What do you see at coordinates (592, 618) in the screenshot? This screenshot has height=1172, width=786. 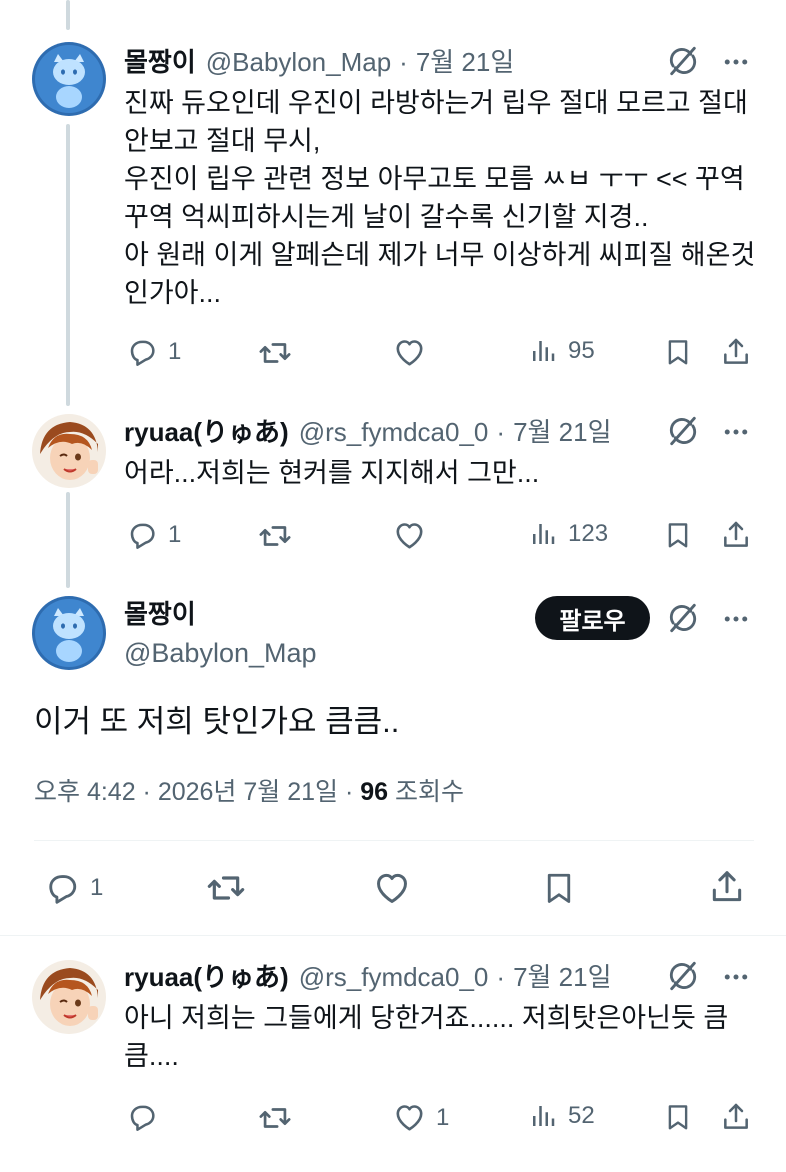 I see `follow-button: 팔로우` at bounding box center [592, 618].